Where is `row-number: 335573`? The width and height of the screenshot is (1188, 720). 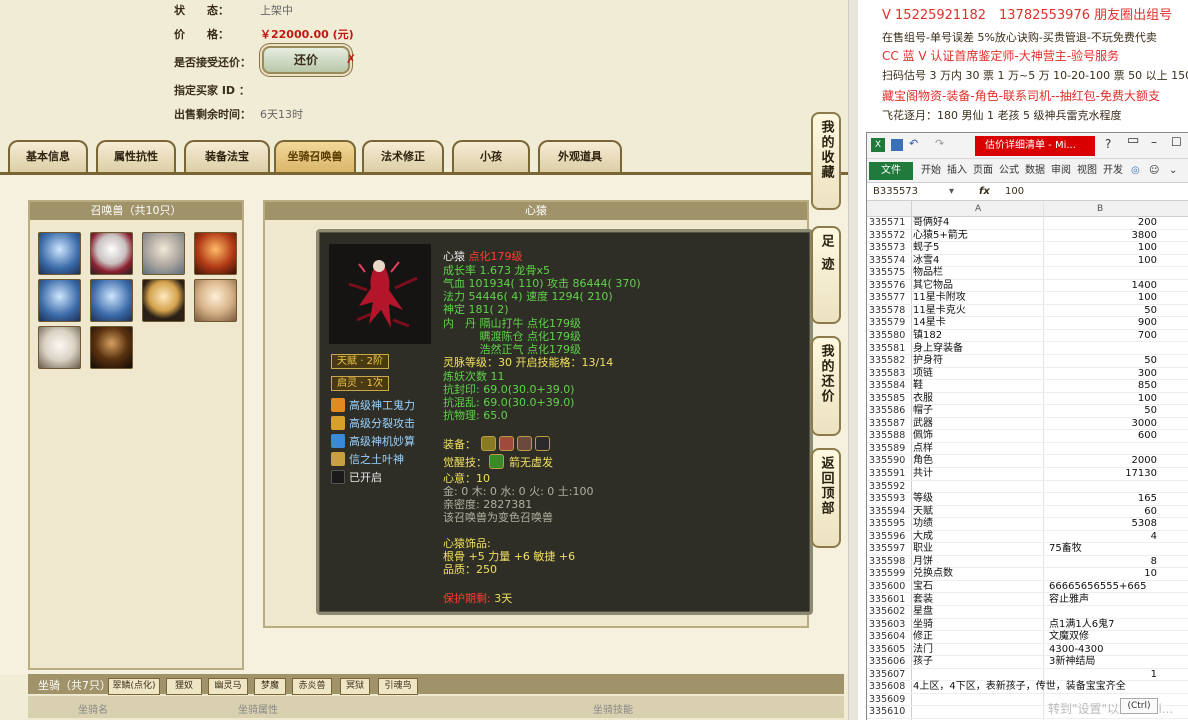 row-number: 335573 is located at coordinates (890, 248).